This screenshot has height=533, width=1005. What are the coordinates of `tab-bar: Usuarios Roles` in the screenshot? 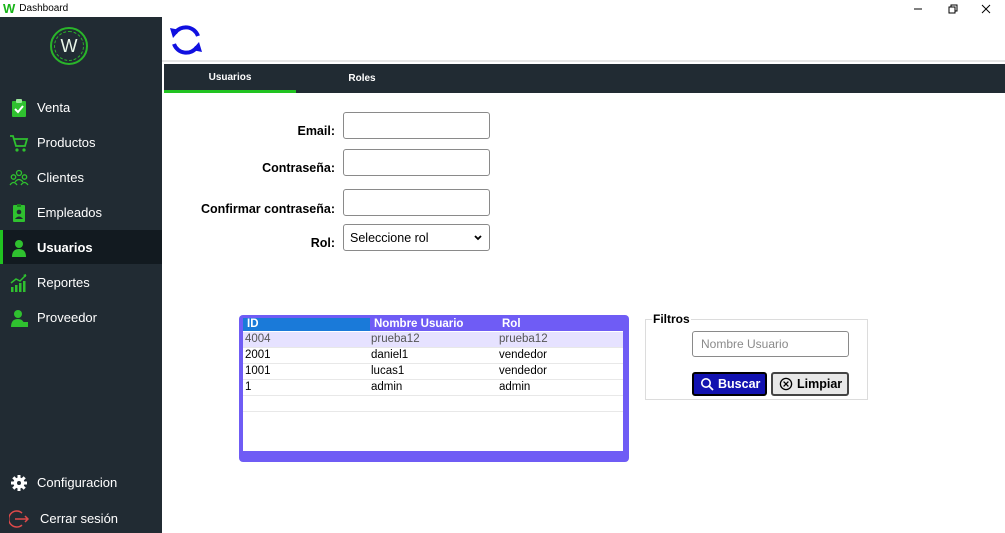 It's located at (584, 78).